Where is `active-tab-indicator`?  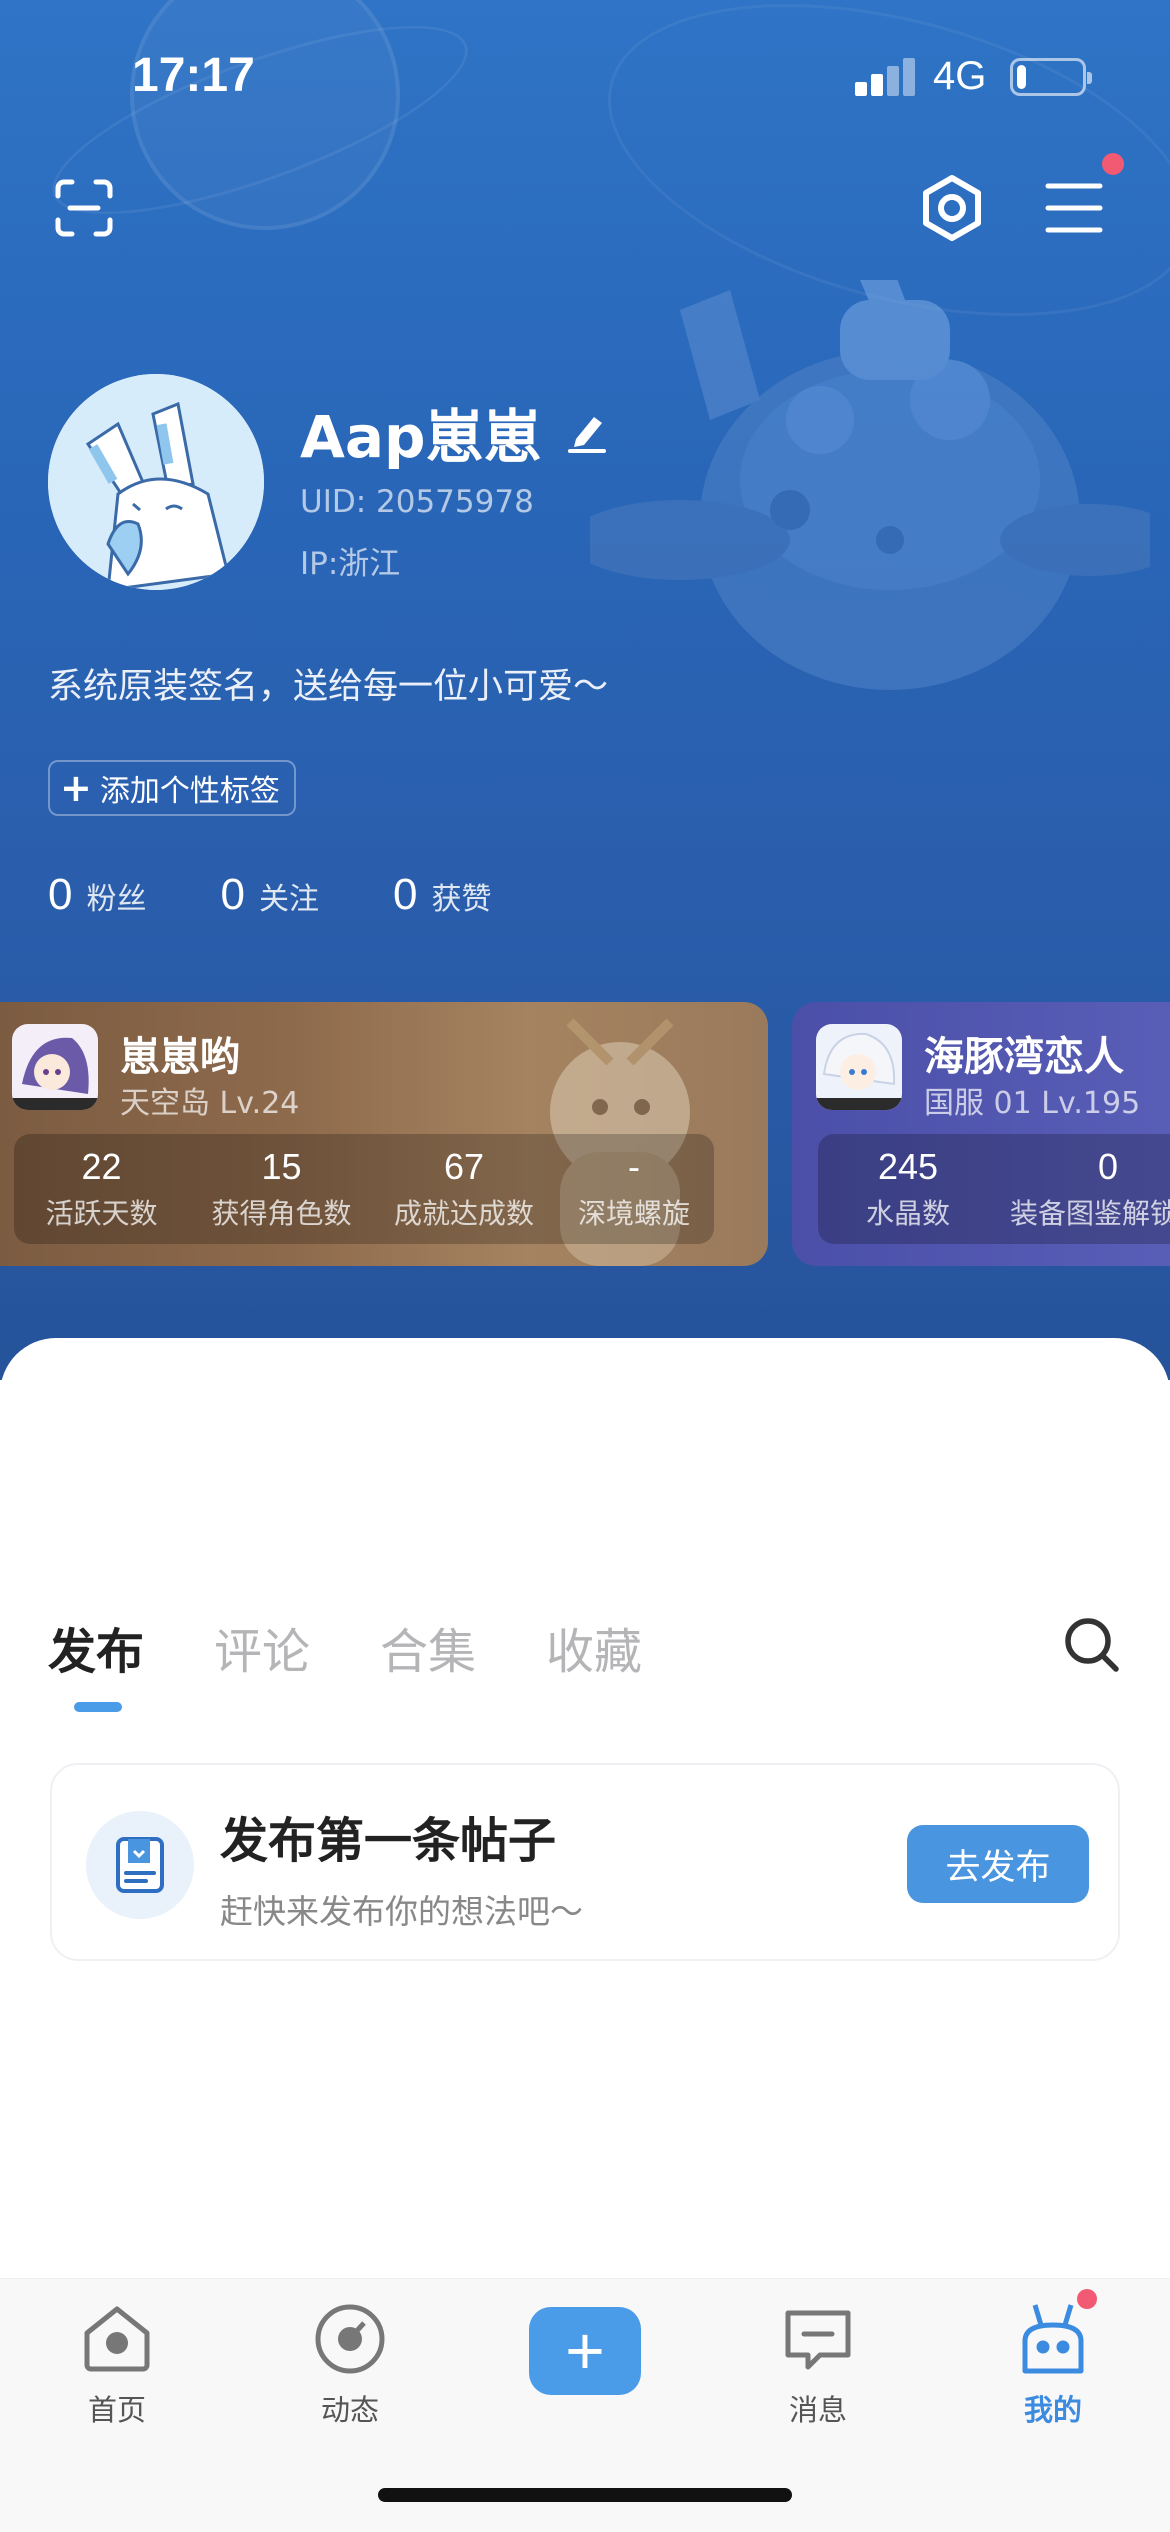
active-tab-indicator is located at coordinates (98, 1707).